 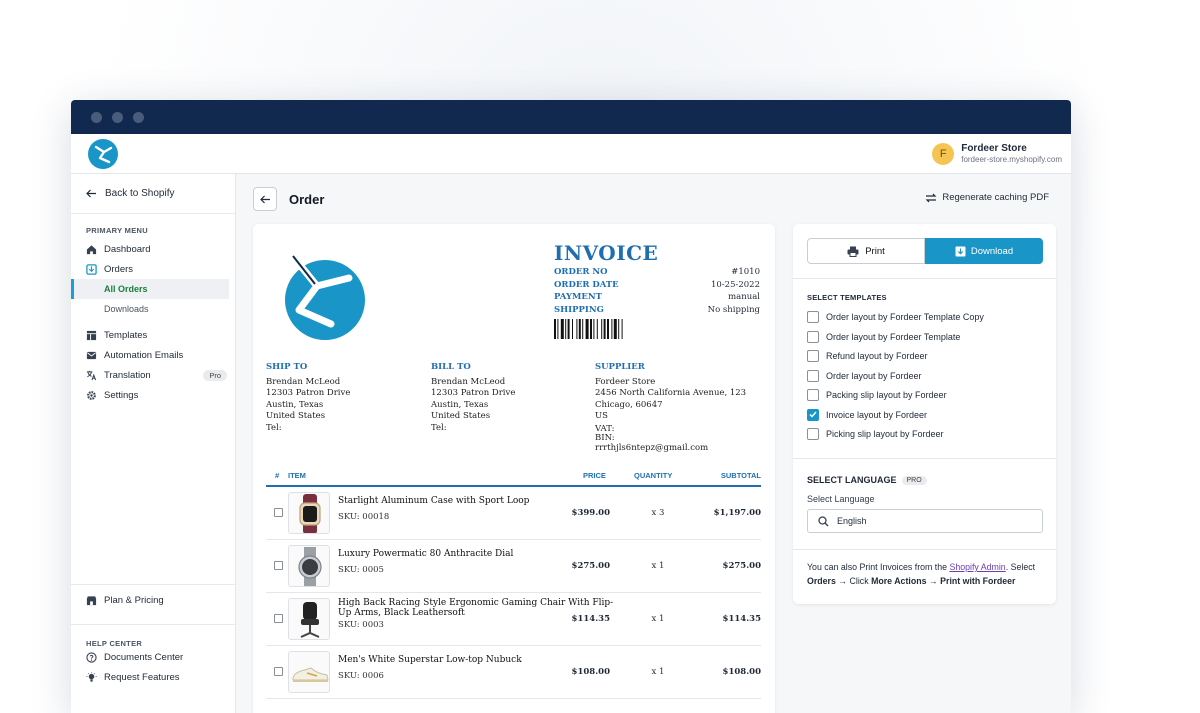 What do you see at coordinates (867, 356) in the screenshot?
I see `template-option: Refund layout by Fordeer` at bounding box center [867, 356].